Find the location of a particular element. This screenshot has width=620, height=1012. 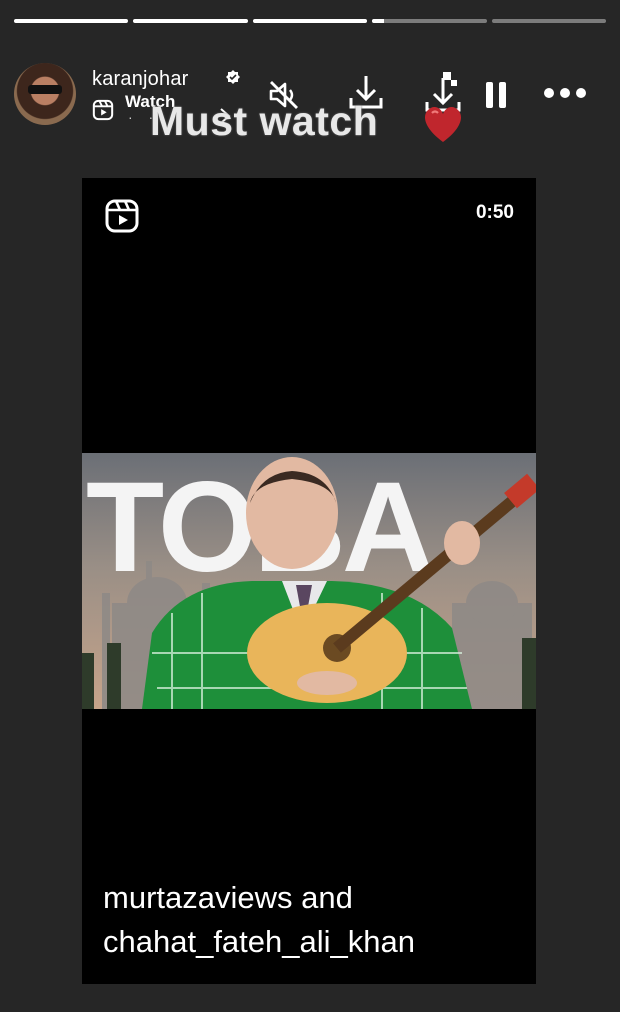

more-options-button is located at coordinates (565, 93).